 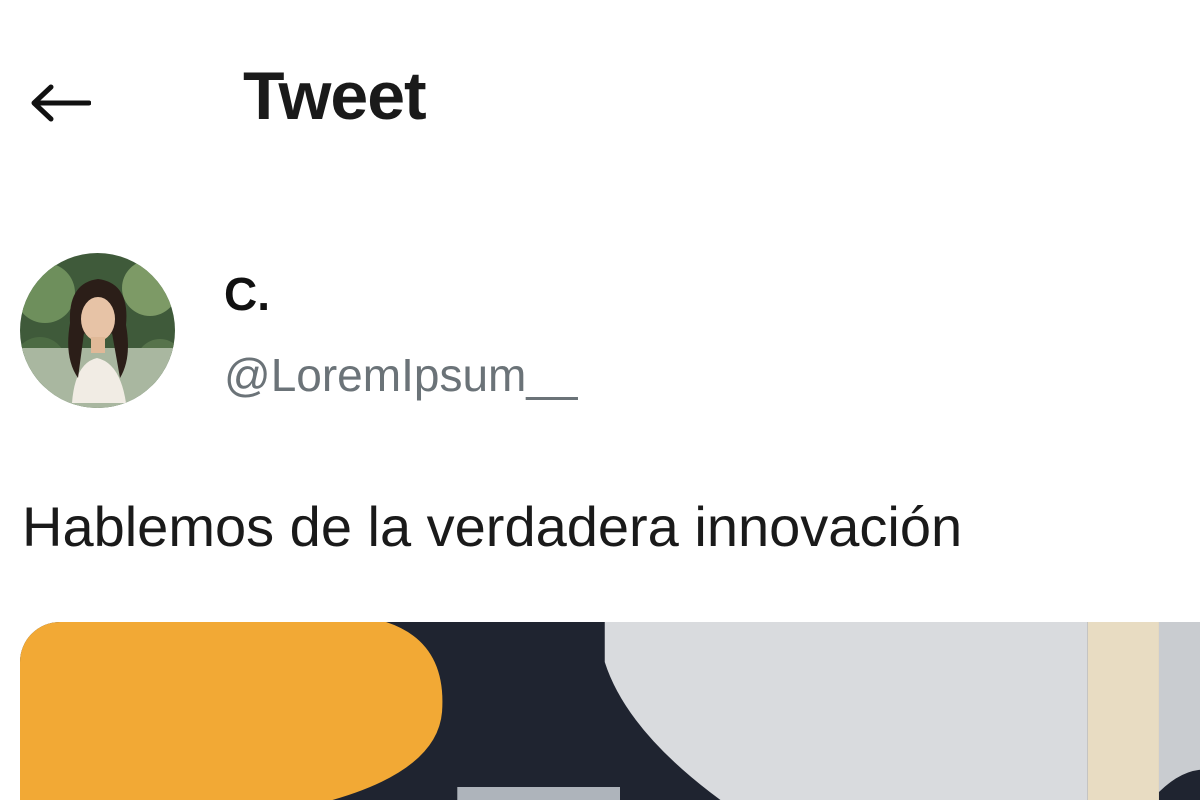 I want to click on author-handle: @LoremIpsum__, so click(x=401, y=375).